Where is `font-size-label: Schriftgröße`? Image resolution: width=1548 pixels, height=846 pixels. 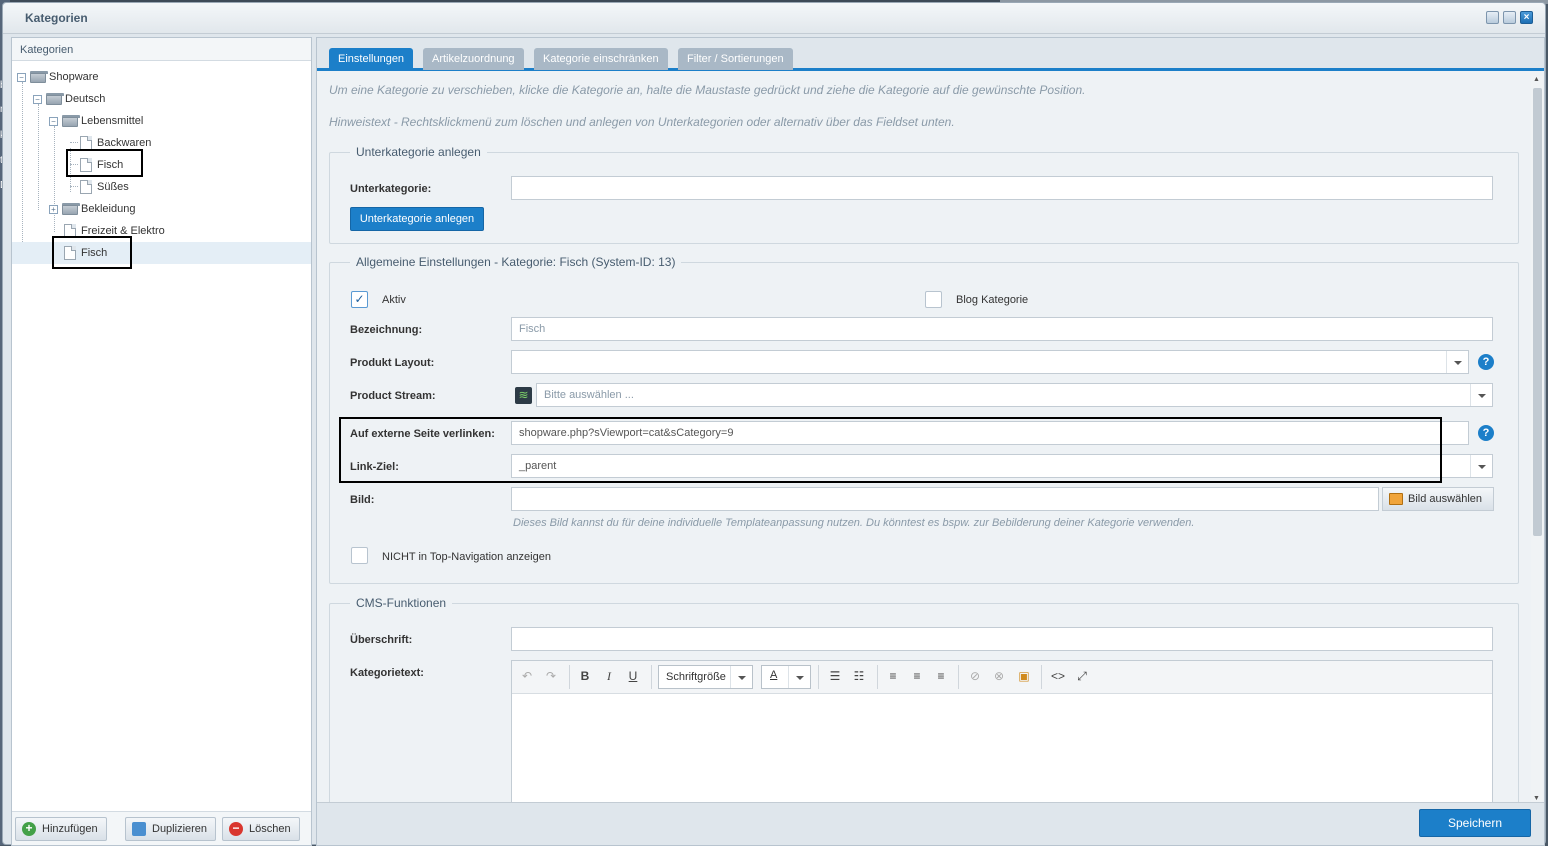
font-size-label: Schriftgröße is located at coordinates (696, 677).